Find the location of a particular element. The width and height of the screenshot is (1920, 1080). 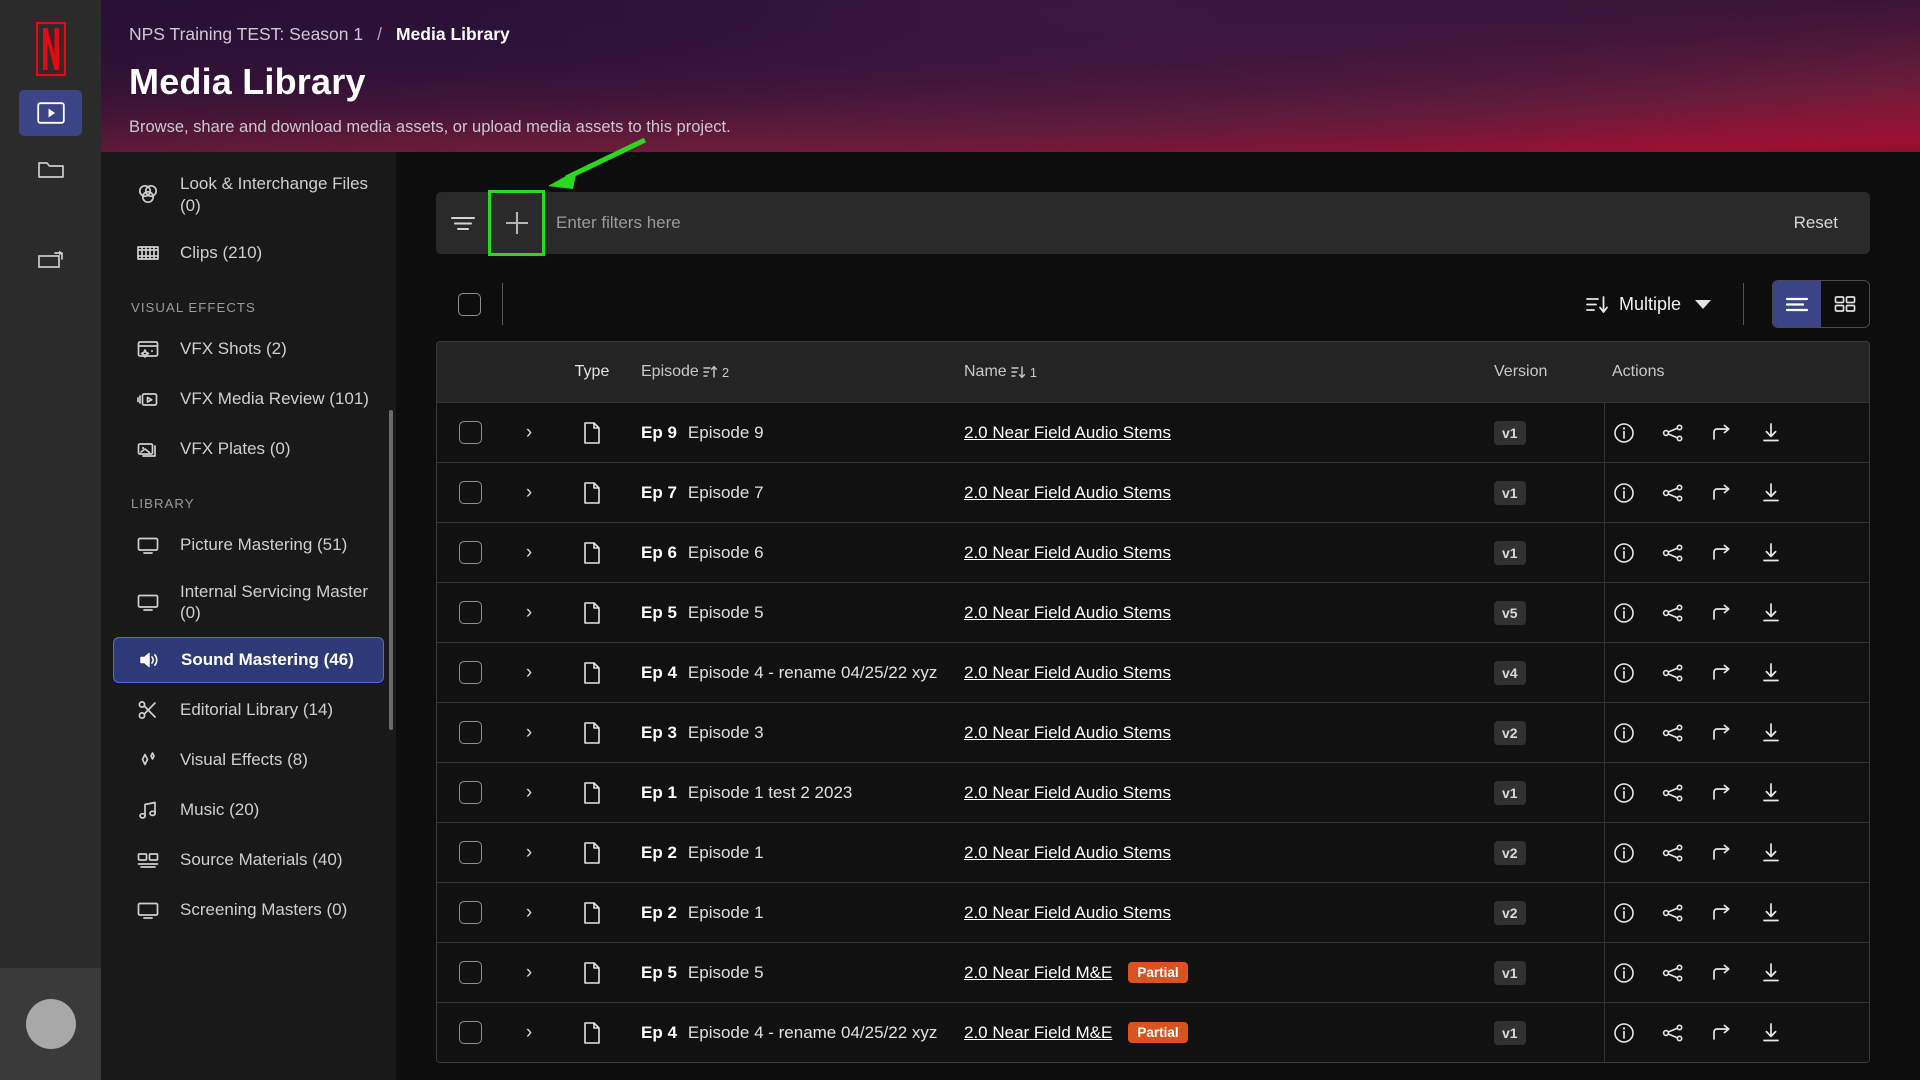

sidebar-scrollbar is located at coordinates (391, 570).